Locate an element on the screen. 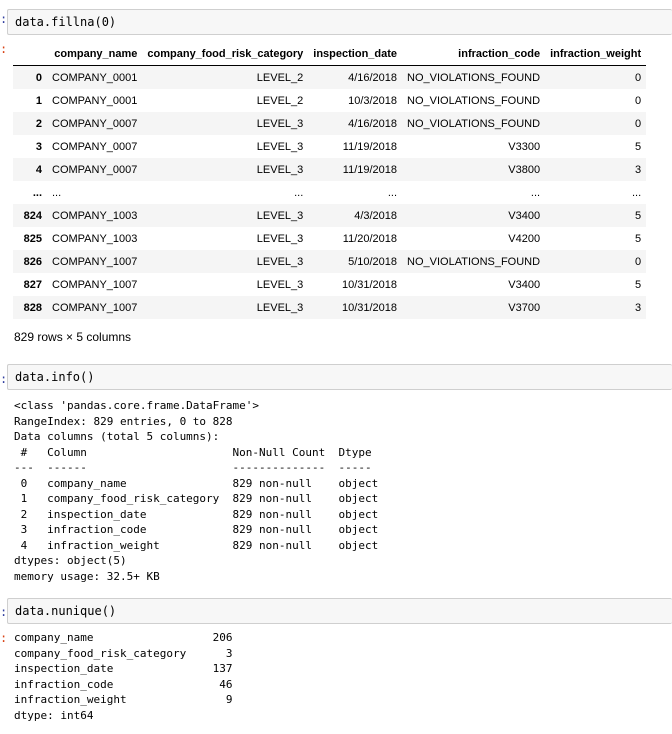 This screenshot has height=734, width=672. table-row: 4 COMPANY_0007 LEVEL_3 11/19/2018 V3800 3 is located at coordinates (330, 169).